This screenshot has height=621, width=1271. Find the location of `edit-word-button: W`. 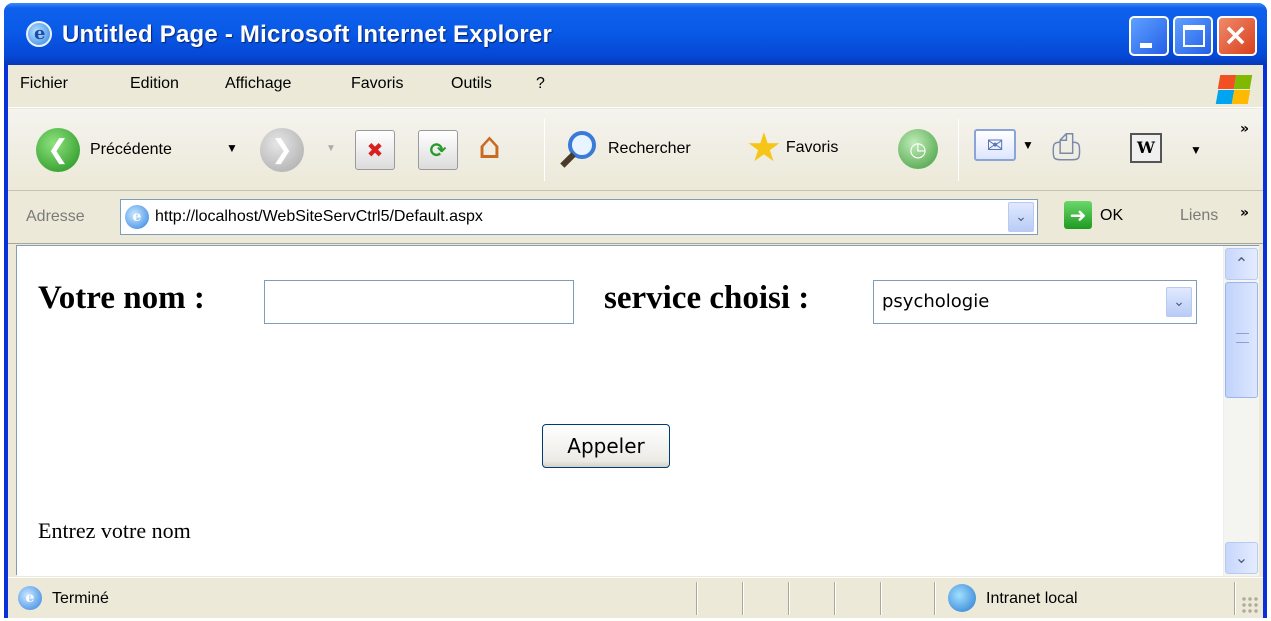

edit-word-button: W is located at coordinates (1146, 148).